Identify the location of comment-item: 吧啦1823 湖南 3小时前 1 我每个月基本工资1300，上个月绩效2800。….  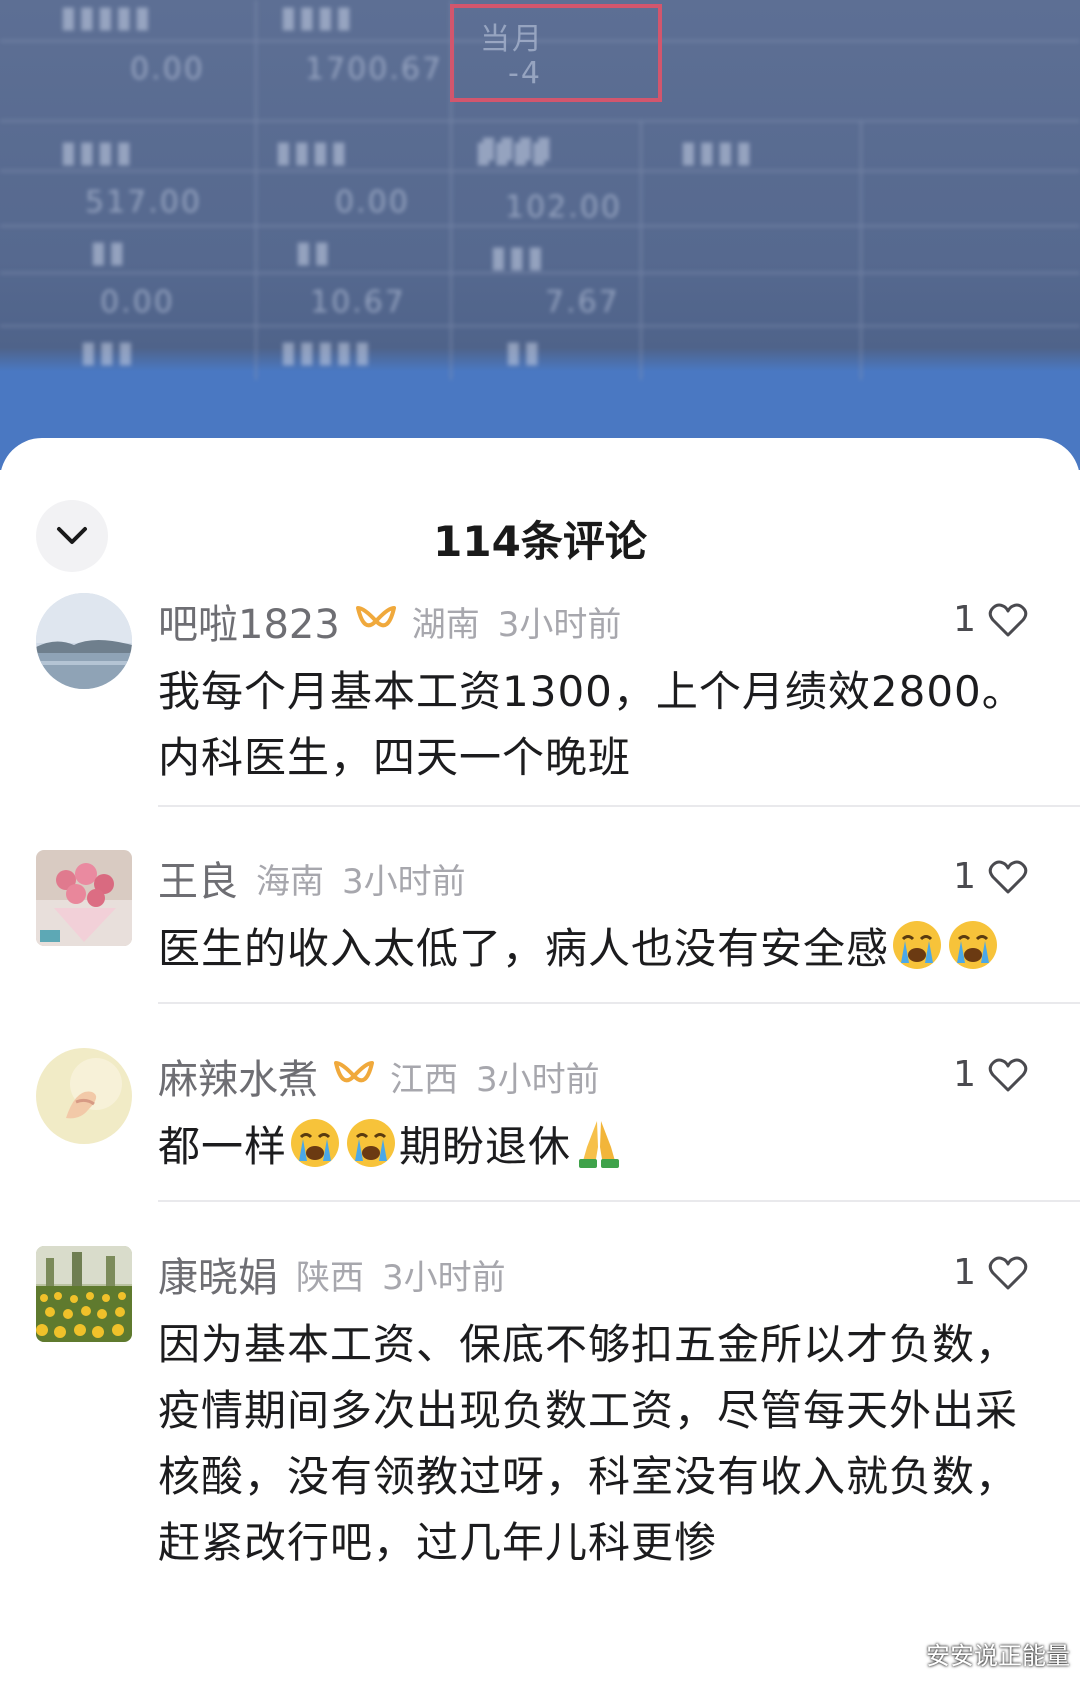
(540, 700).